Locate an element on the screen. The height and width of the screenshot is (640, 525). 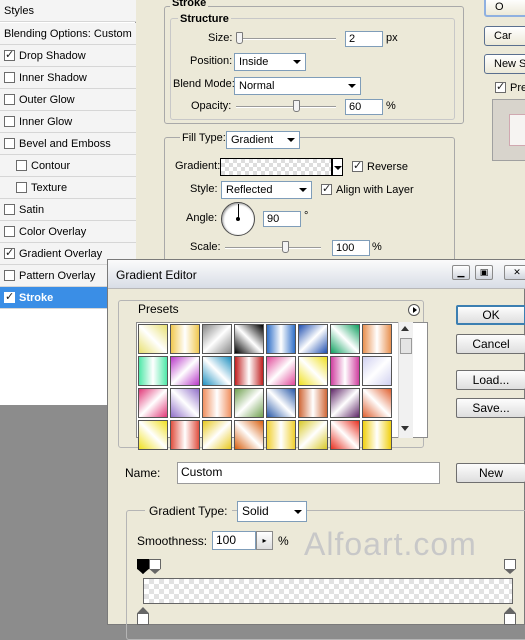
maximize-icon: ▣ is located at coordinates (484, 272).